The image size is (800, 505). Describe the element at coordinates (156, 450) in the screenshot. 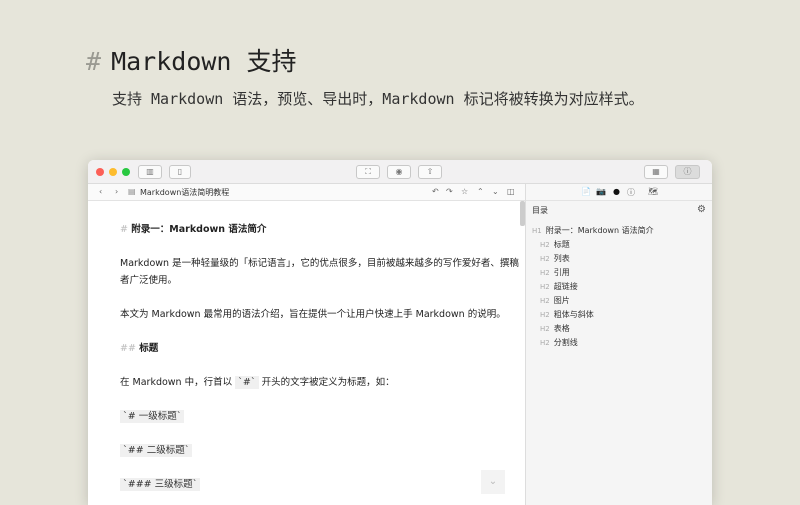

I see `code-line: `## 二级标题`` at that location.